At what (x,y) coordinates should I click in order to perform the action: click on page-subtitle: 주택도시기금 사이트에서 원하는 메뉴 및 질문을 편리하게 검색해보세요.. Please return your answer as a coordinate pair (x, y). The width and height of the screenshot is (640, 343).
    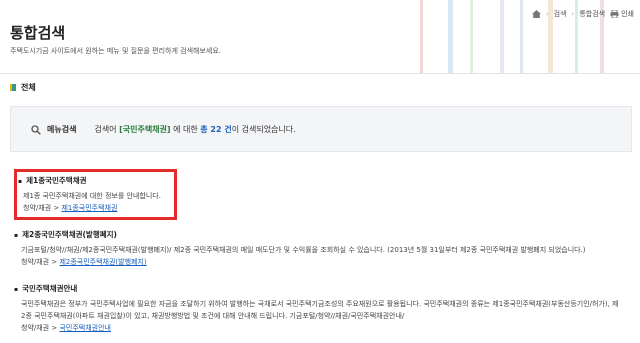
    Looking at the image, I should click on (115, 51).